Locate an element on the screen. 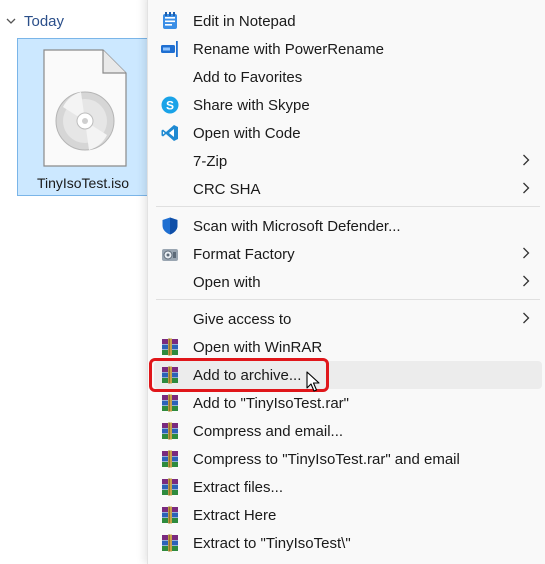 The height and width of the screenshot is (564, 545). file-name-label: TinyIsoTest.iso is located at coordinates (83, 183).